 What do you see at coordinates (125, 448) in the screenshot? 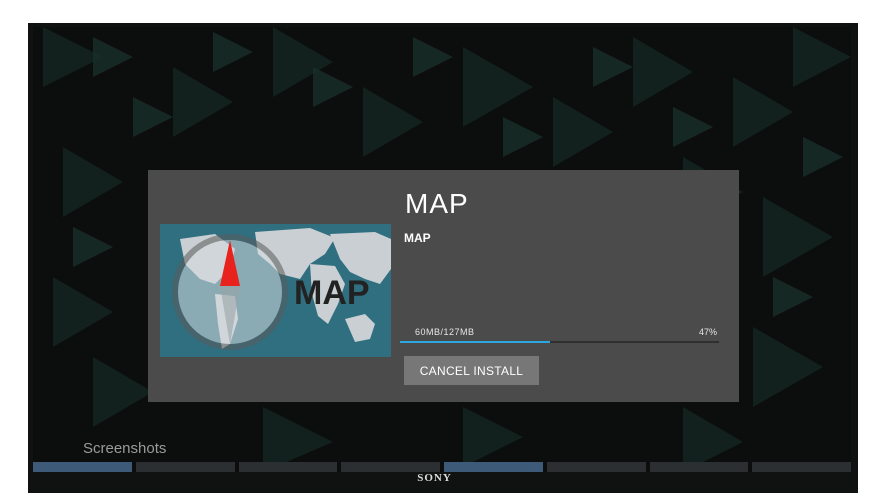
I see `screenshots-heading: Screenshots` at bounding box center [125, 448].